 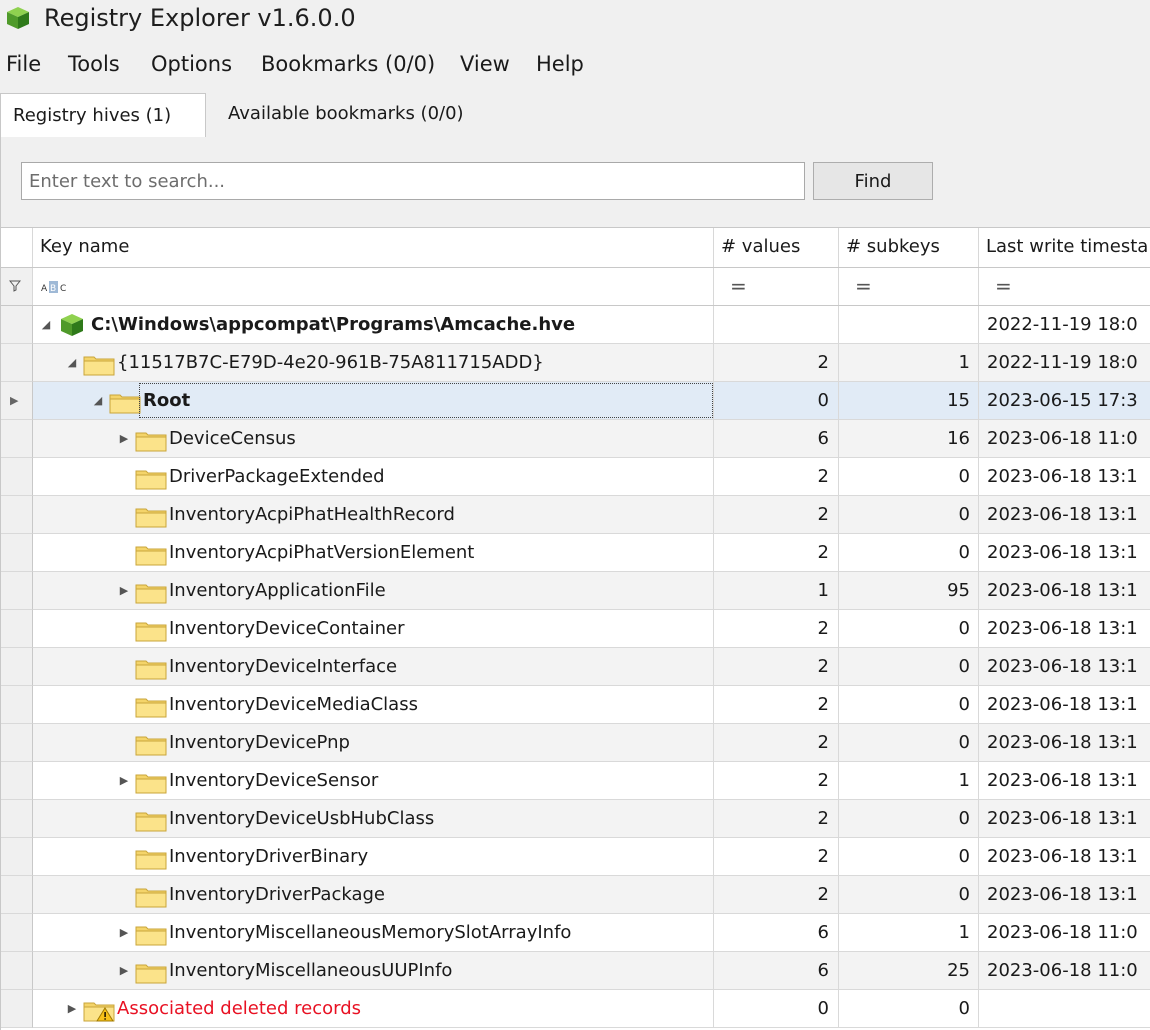 What do you see at coordinates (17, 401) in the screenshot?
I see `row-indicator: ▶` at bounding box center [17, 401].